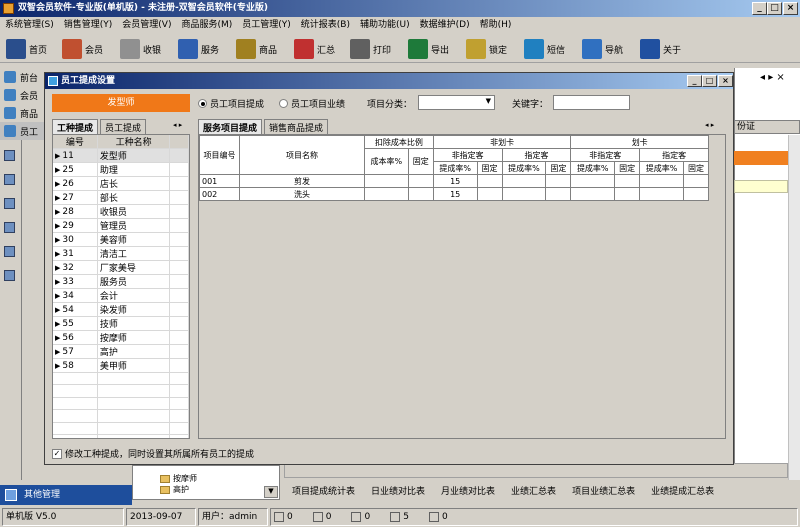 Image resolution: width=800 pixels, height=527 pixels. What do you see at coordinates (398, 490) in the screenshot?
I see `report-link: 日业绩对比表` at bounding box center [398, 490].